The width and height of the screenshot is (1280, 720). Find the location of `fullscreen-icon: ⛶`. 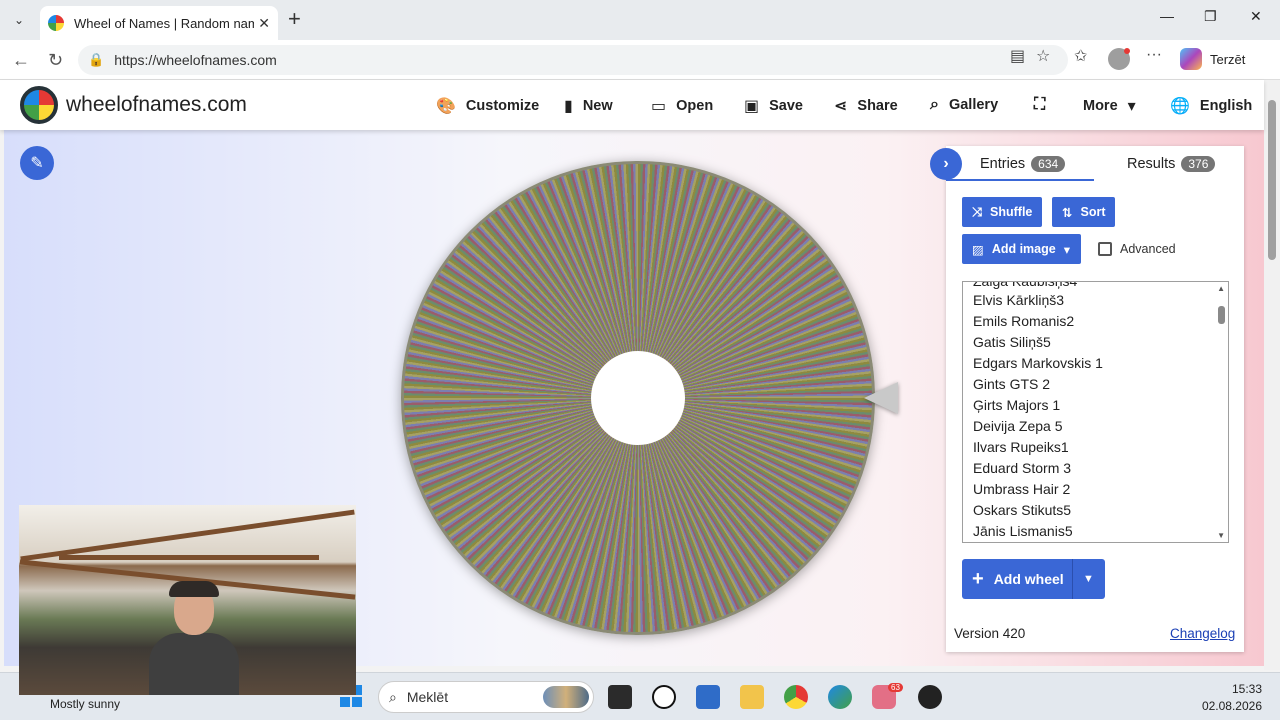

fullscreen-icon: ⛶ is located at coordinates (1040, 104).